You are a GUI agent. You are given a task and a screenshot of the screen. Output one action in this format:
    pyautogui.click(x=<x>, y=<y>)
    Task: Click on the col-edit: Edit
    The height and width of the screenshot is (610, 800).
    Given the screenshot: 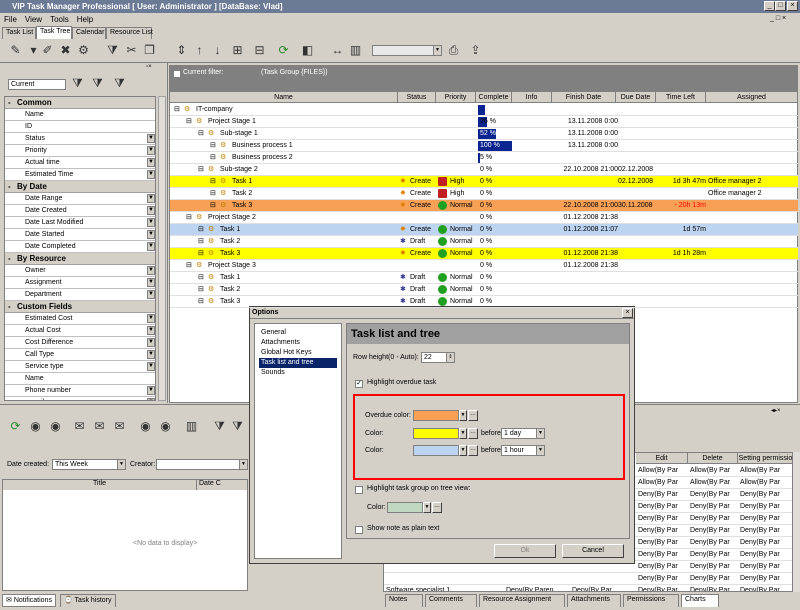 What is the action you would take?
    pyautogui.click(x=662, y=458)
    